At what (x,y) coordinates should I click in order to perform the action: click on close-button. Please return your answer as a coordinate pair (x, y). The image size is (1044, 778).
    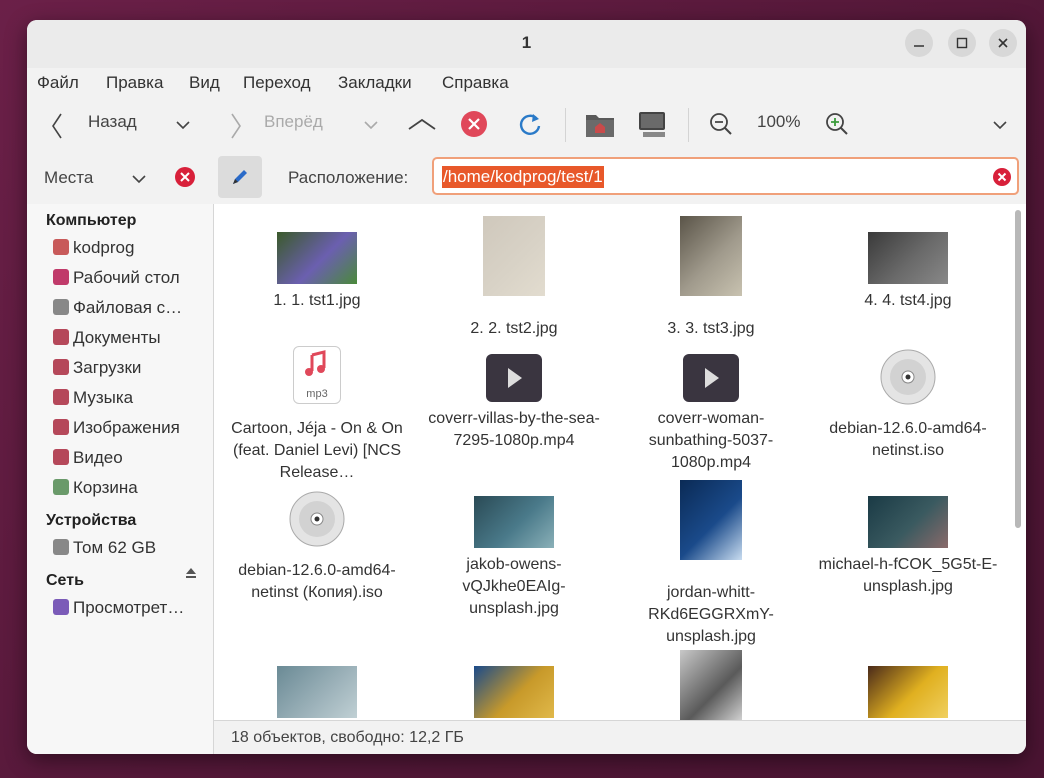
    Looking at the image, I should click on (1003, 43).